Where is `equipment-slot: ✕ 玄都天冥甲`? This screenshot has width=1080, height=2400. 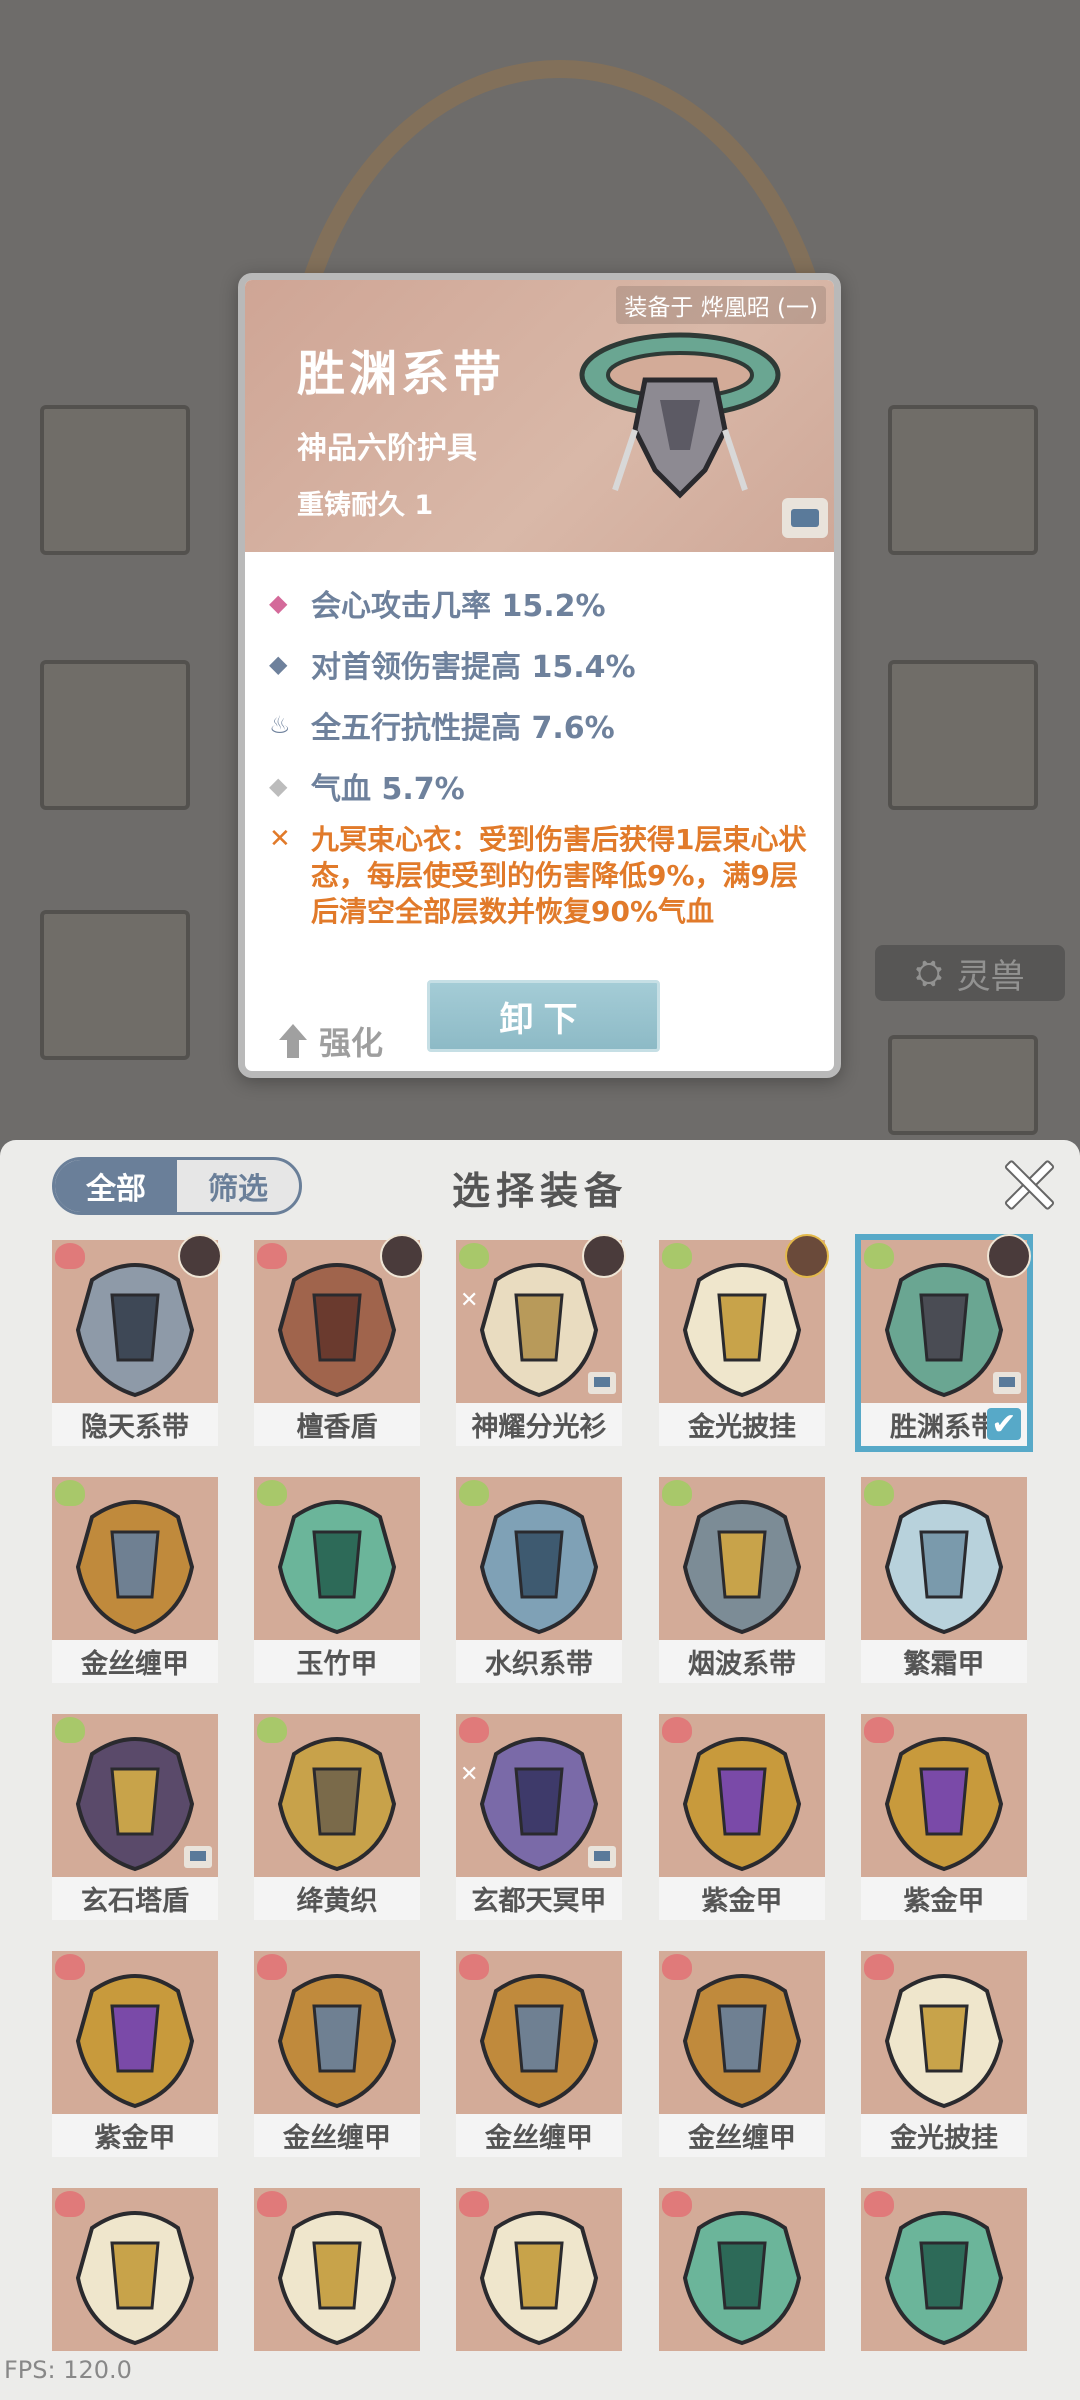
equipment-slot: ✕ 玄都天冥甲 is located at coordinates (539, 1817).